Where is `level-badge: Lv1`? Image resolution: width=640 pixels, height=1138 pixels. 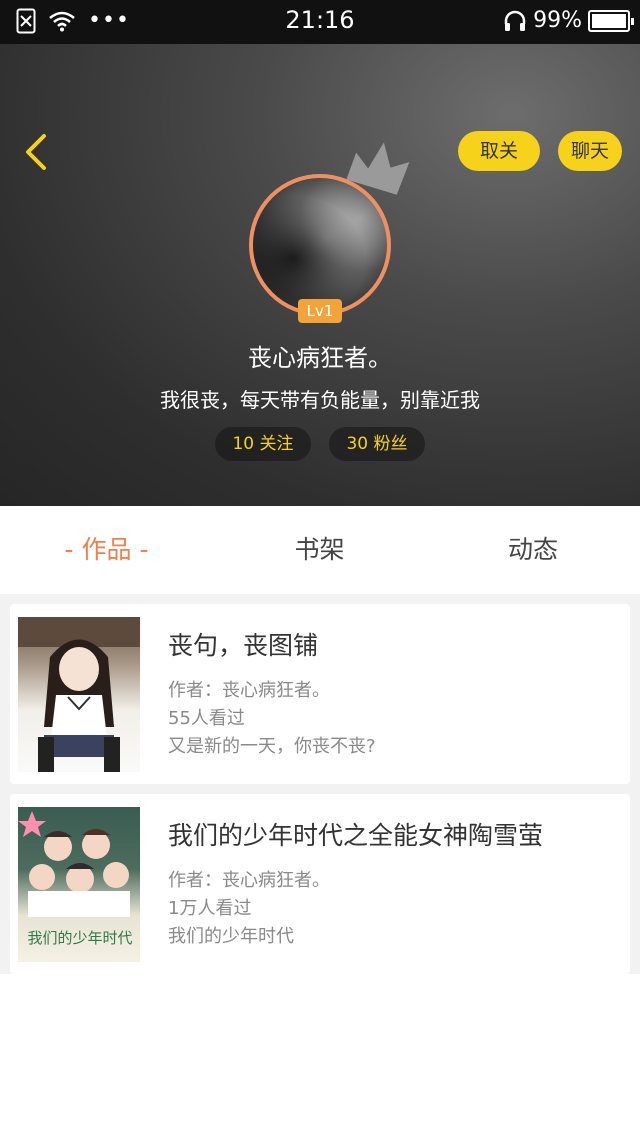
level-badge: Lv1 is located at coordinates (320, 311).